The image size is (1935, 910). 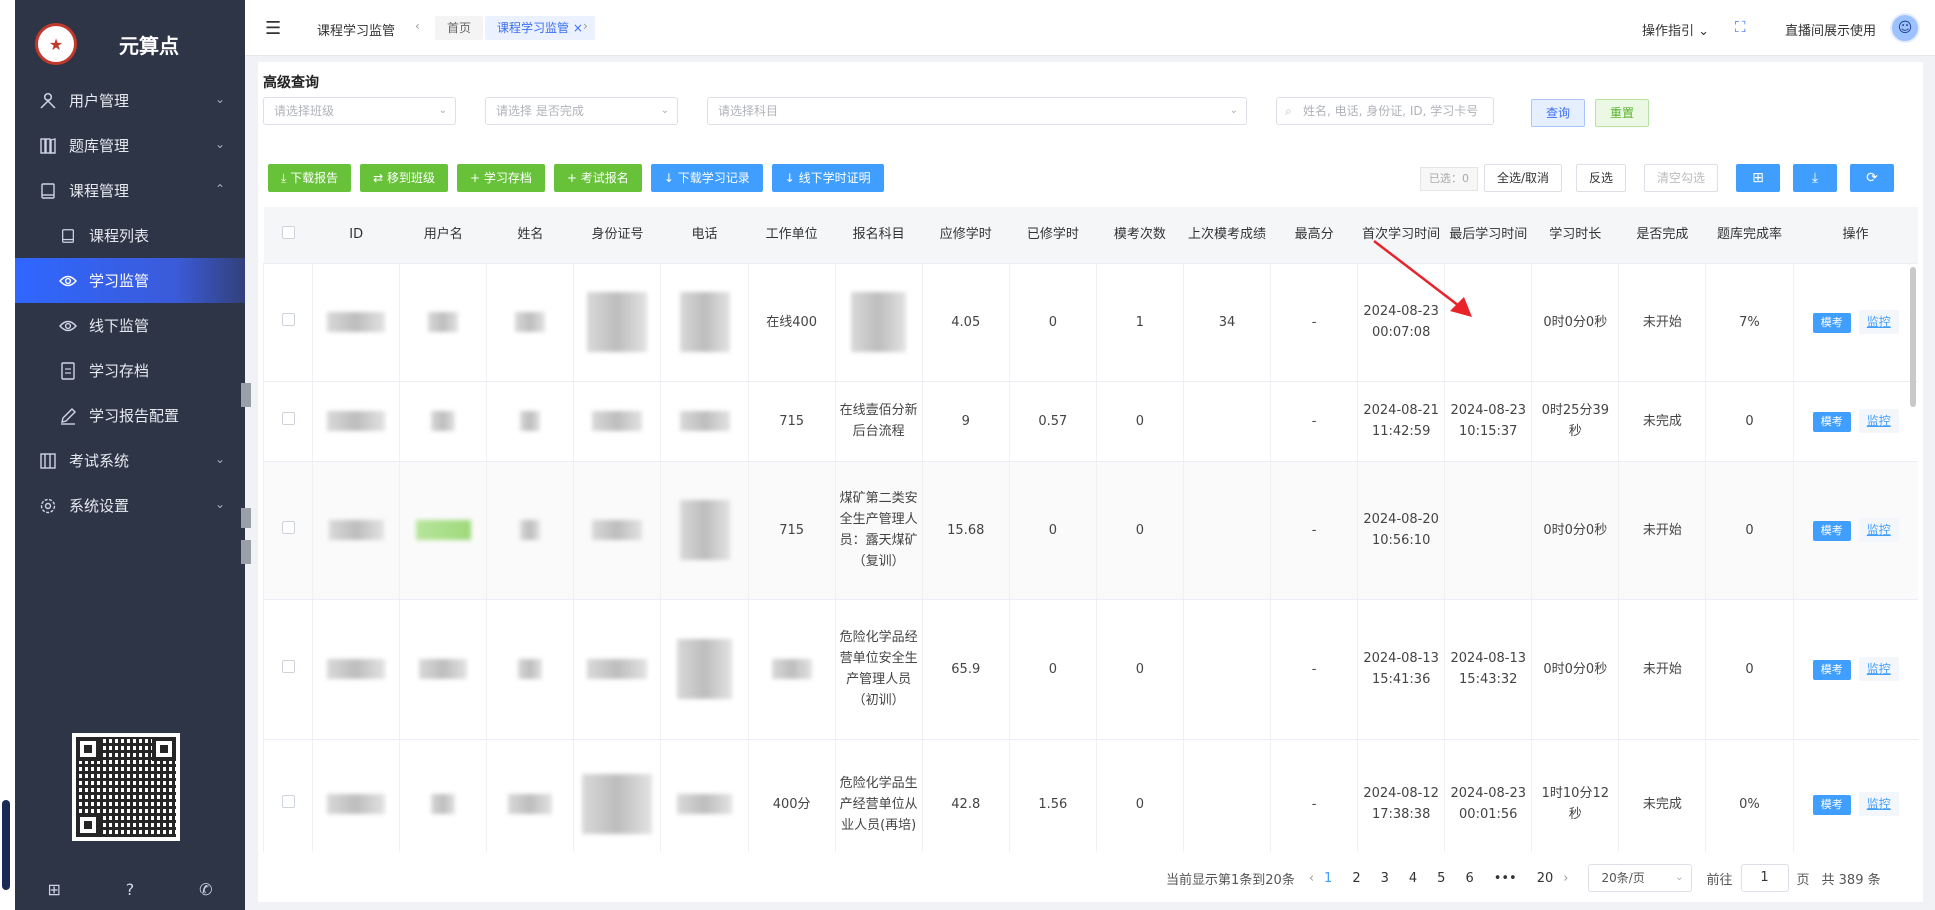 I want to click on reset-button: 重置, so click(x=1622, y=113).